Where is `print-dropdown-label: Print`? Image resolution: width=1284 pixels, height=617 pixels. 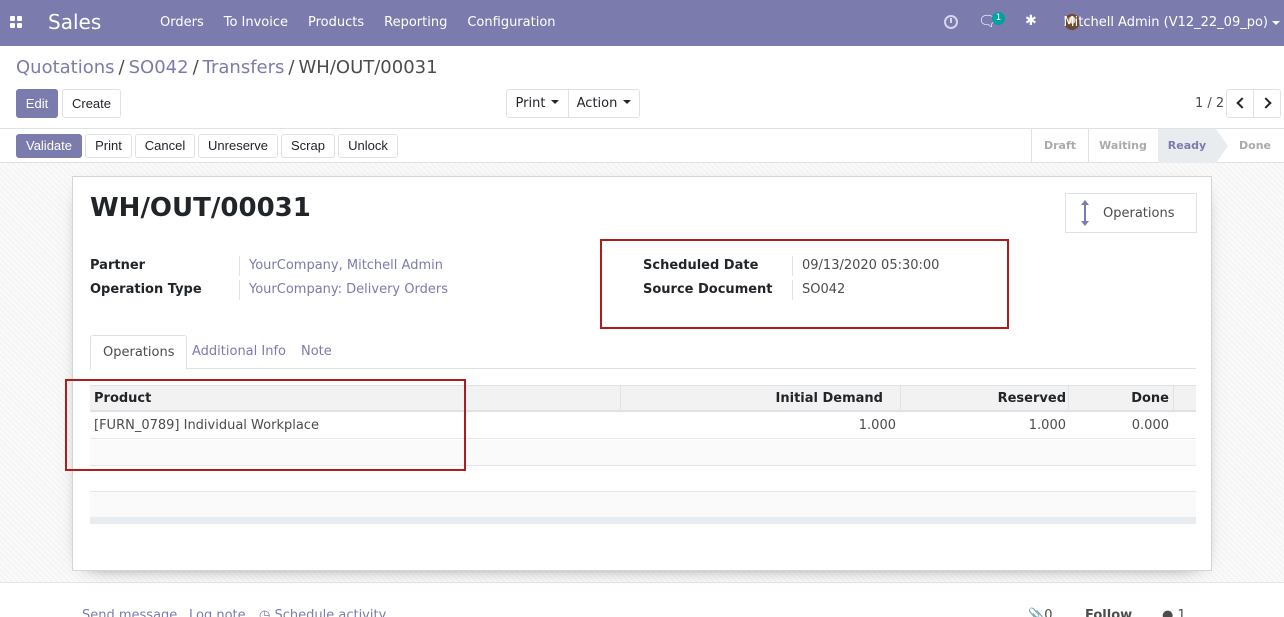 print-dropdown-label: Print is located at coordinates (530, 103).